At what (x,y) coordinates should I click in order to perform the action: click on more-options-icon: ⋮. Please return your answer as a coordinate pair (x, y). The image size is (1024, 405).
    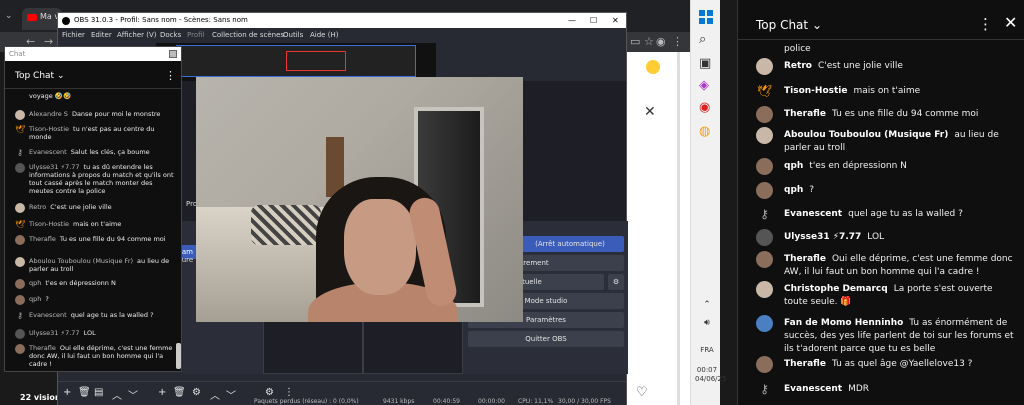
    Looking at the image, I should click on (170, 75).